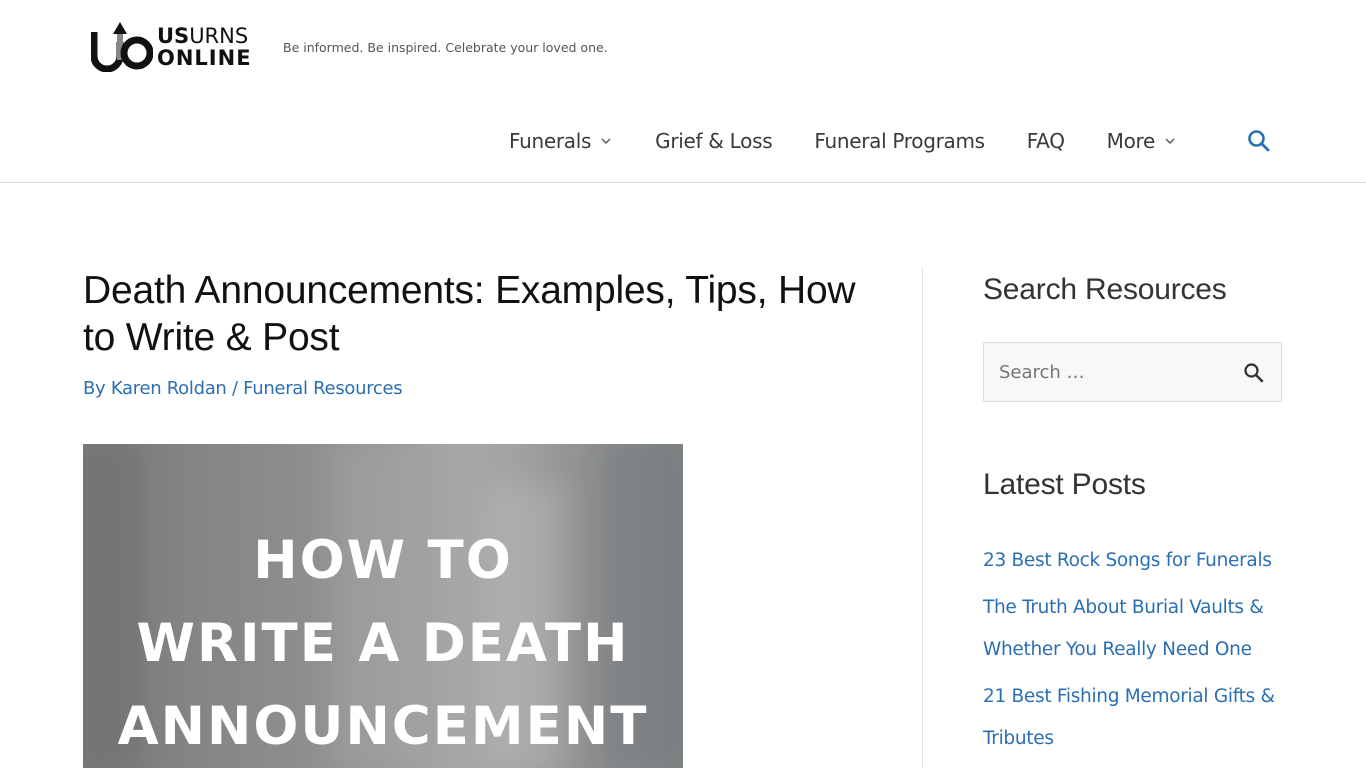 This screenshot has width=1366, height=768. What do you see at coordinates (383, 726) in the screenshot?
I see `featured-text-line: ANNOUNCEMENT` at bounding box center [383, 726].